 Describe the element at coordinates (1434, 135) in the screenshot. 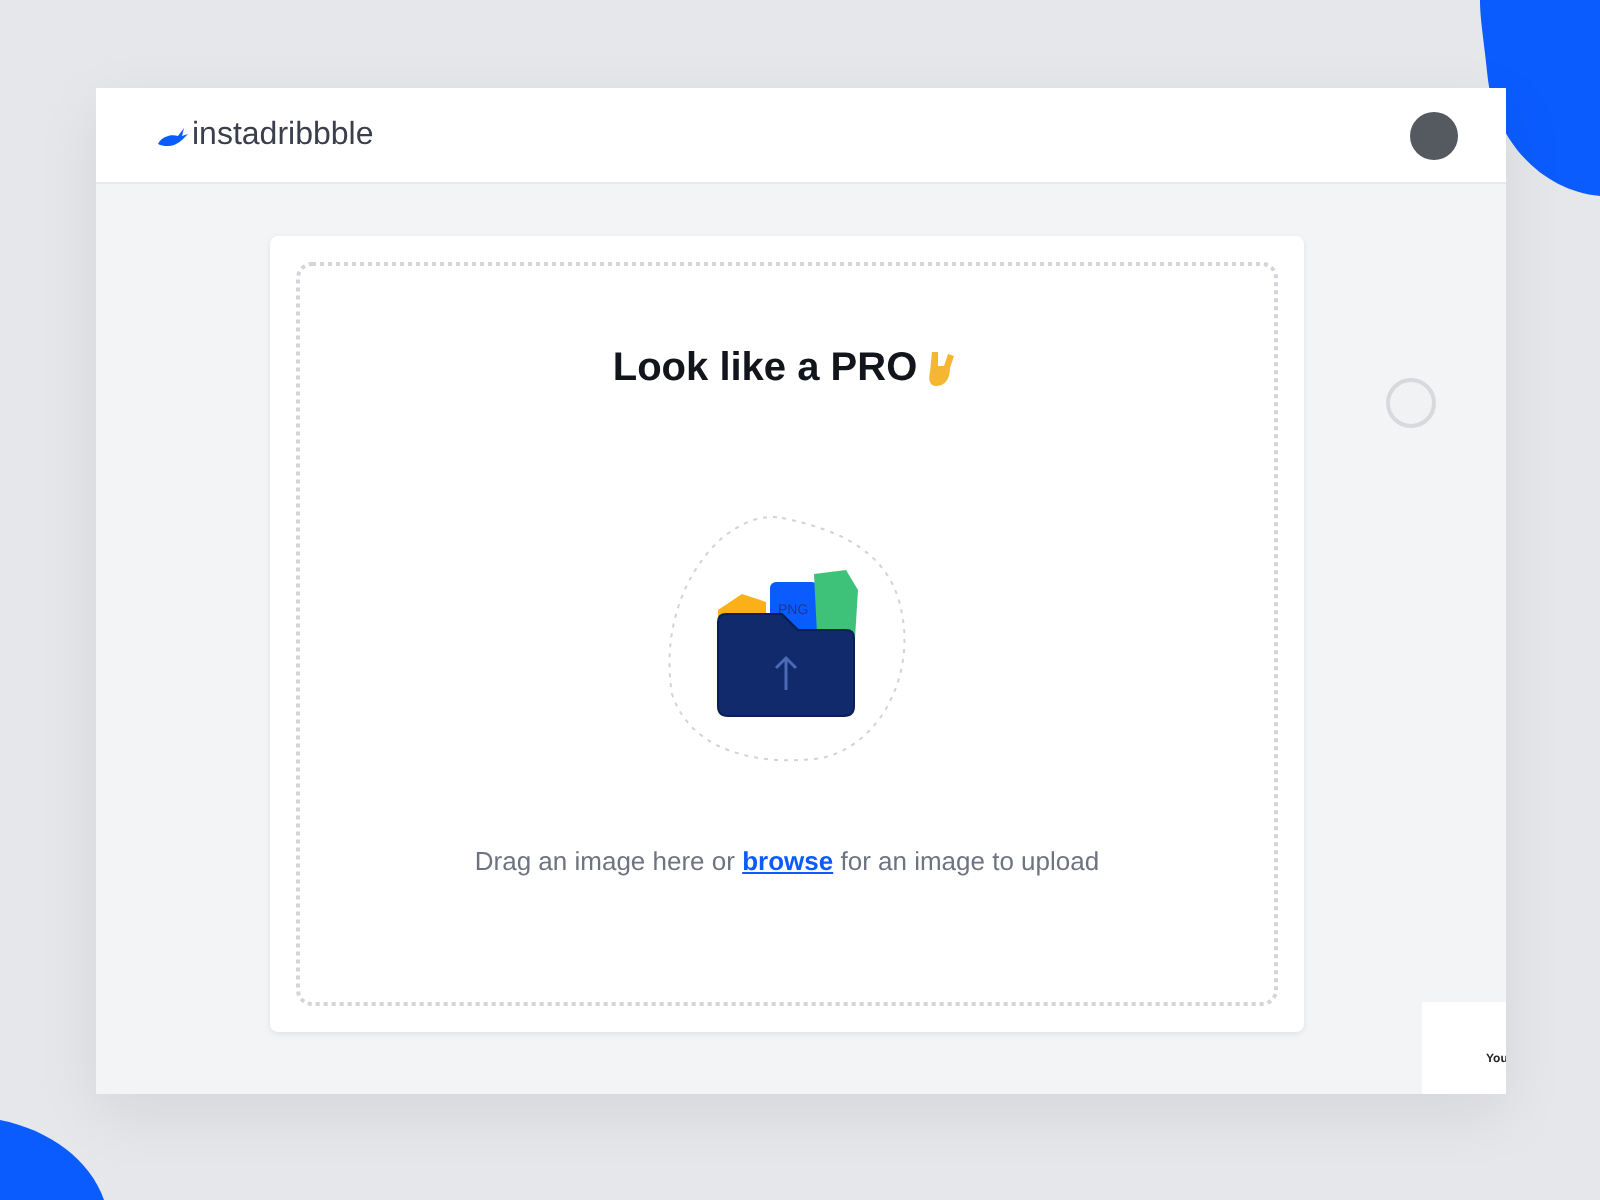

I see `avatar` at that location.